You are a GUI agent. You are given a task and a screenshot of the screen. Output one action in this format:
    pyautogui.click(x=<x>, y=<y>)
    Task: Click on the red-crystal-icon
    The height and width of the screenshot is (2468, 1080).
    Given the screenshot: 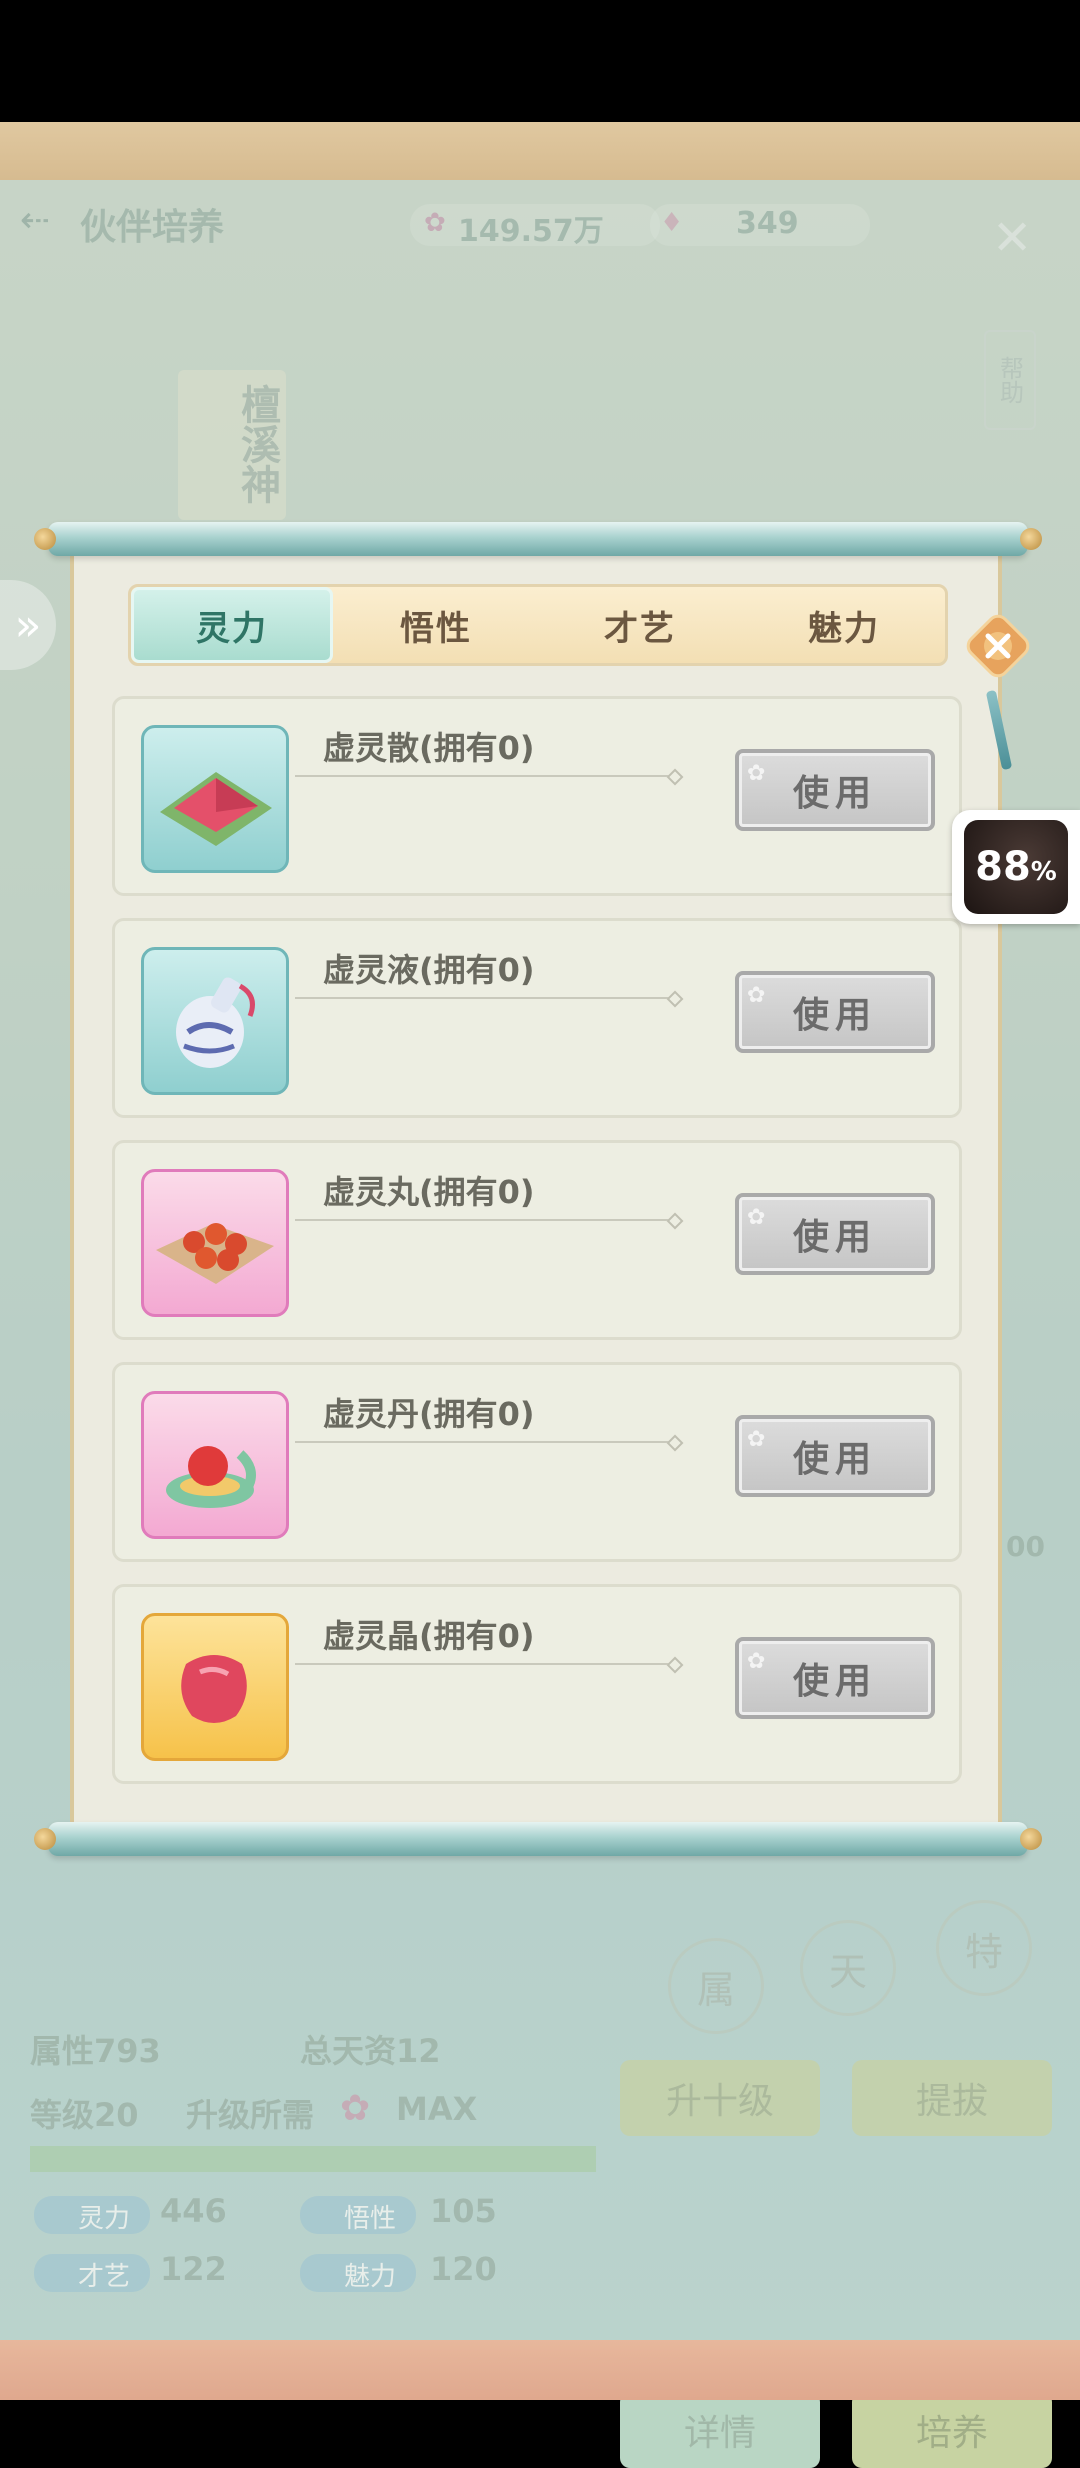 What is the action you would take?
    pyautogui.click(x=214, y=1689)
    